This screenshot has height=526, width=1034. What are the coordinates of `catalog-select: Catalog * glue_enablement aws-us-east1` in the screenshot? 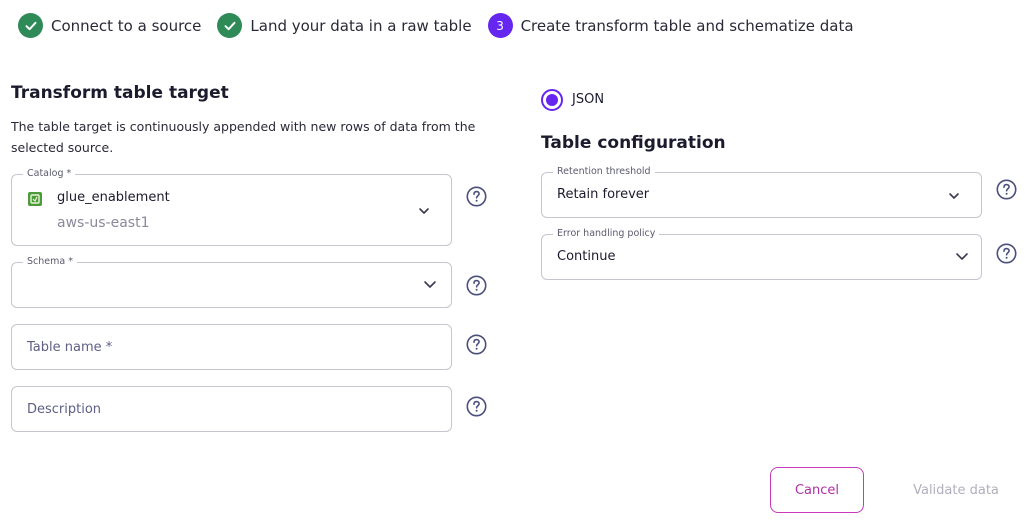 It's located at (231, 207).